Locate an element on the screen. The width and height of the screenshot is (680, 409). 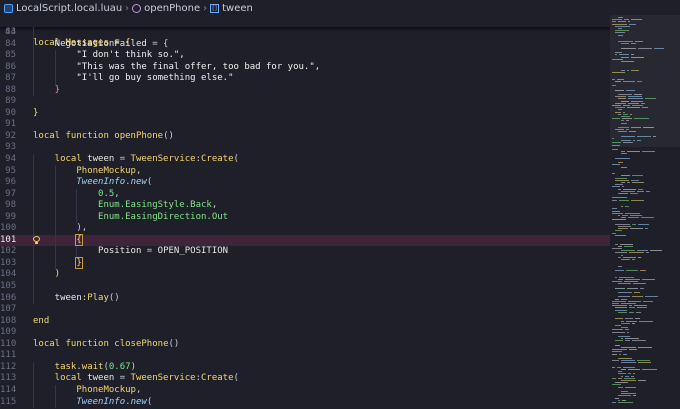
breadcrumb-variable: tween is located at coordinates (237, 8).